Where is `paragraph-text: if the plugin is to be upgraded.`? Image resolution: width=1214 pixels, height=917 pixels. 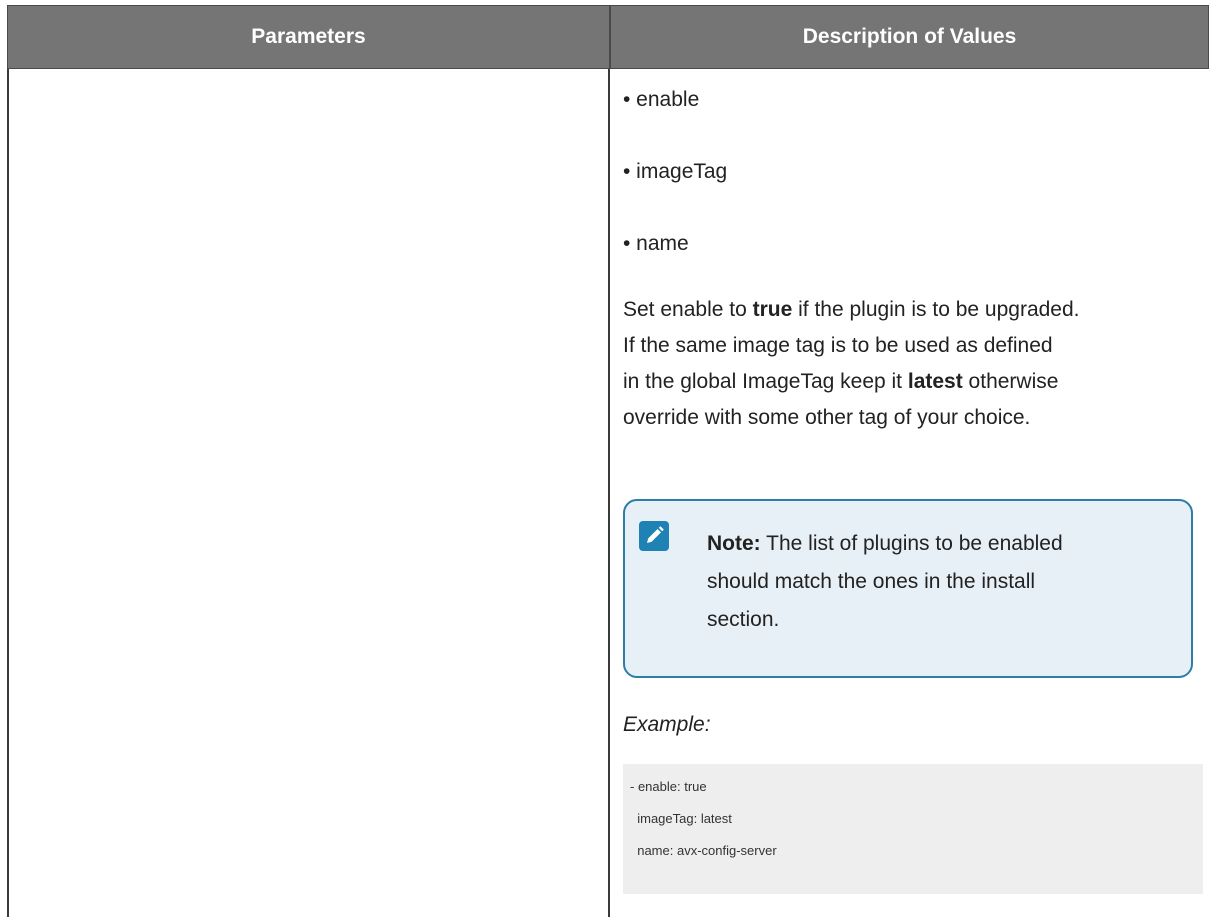
paragraph-text: if the plugin is to be upgraded. is located at coordinates (936, 309).